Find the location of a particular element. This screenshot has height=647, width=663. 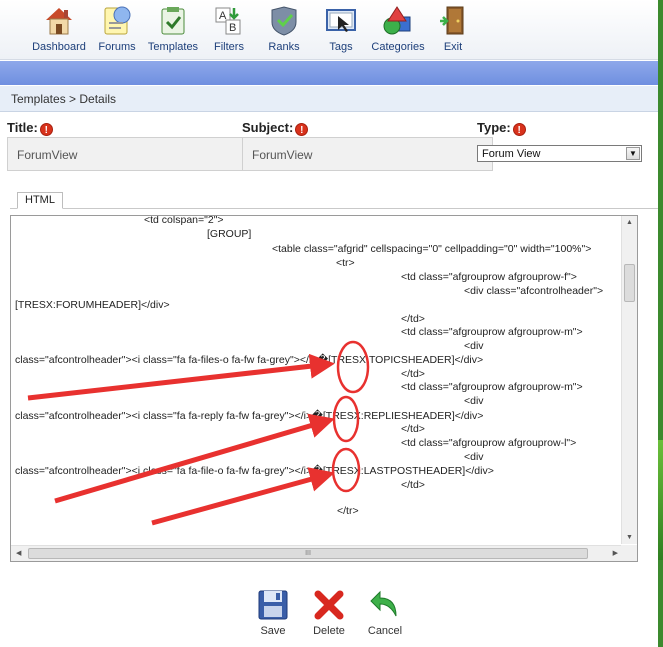

scroll-thumb is located at coordinates (629, 283).